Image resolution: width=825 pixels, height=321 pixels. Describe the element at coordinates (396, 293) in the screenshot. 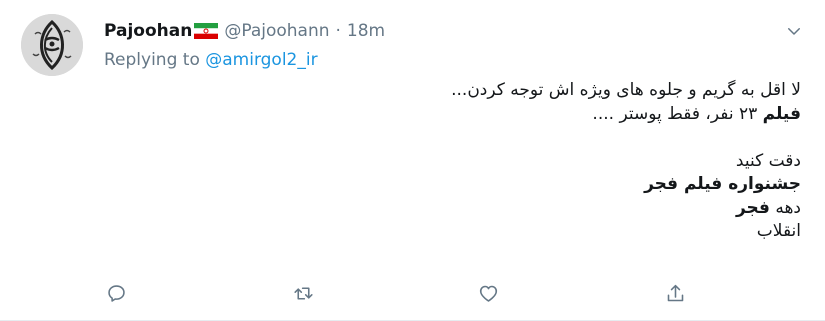

I see `tweet-actions` at that location.